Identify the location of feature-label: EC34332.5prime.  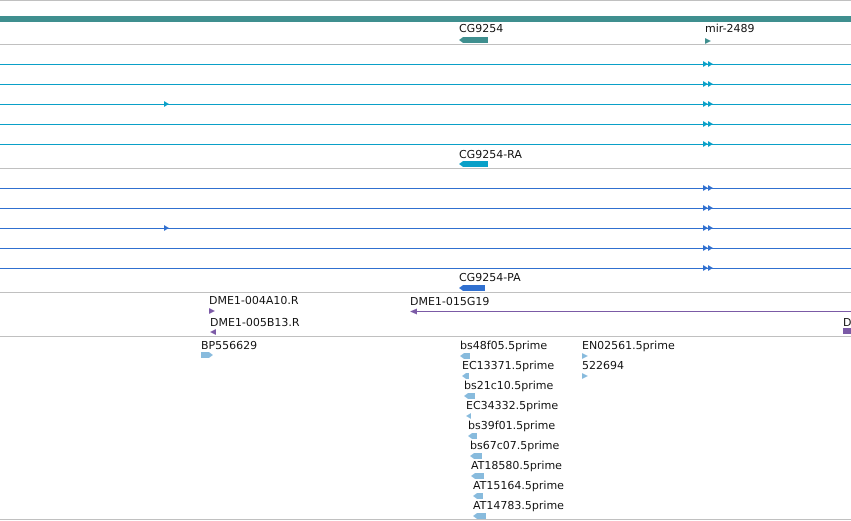
(512, 406).